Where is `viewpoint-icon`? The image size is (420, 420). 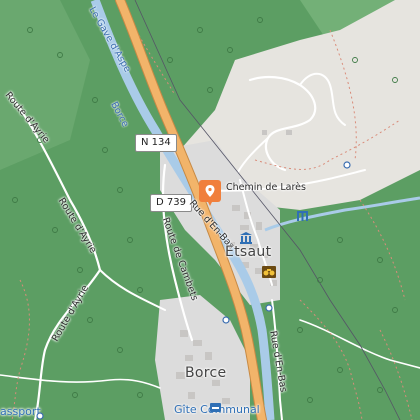
viewpoint-icon is located at coordinates (347, 163).